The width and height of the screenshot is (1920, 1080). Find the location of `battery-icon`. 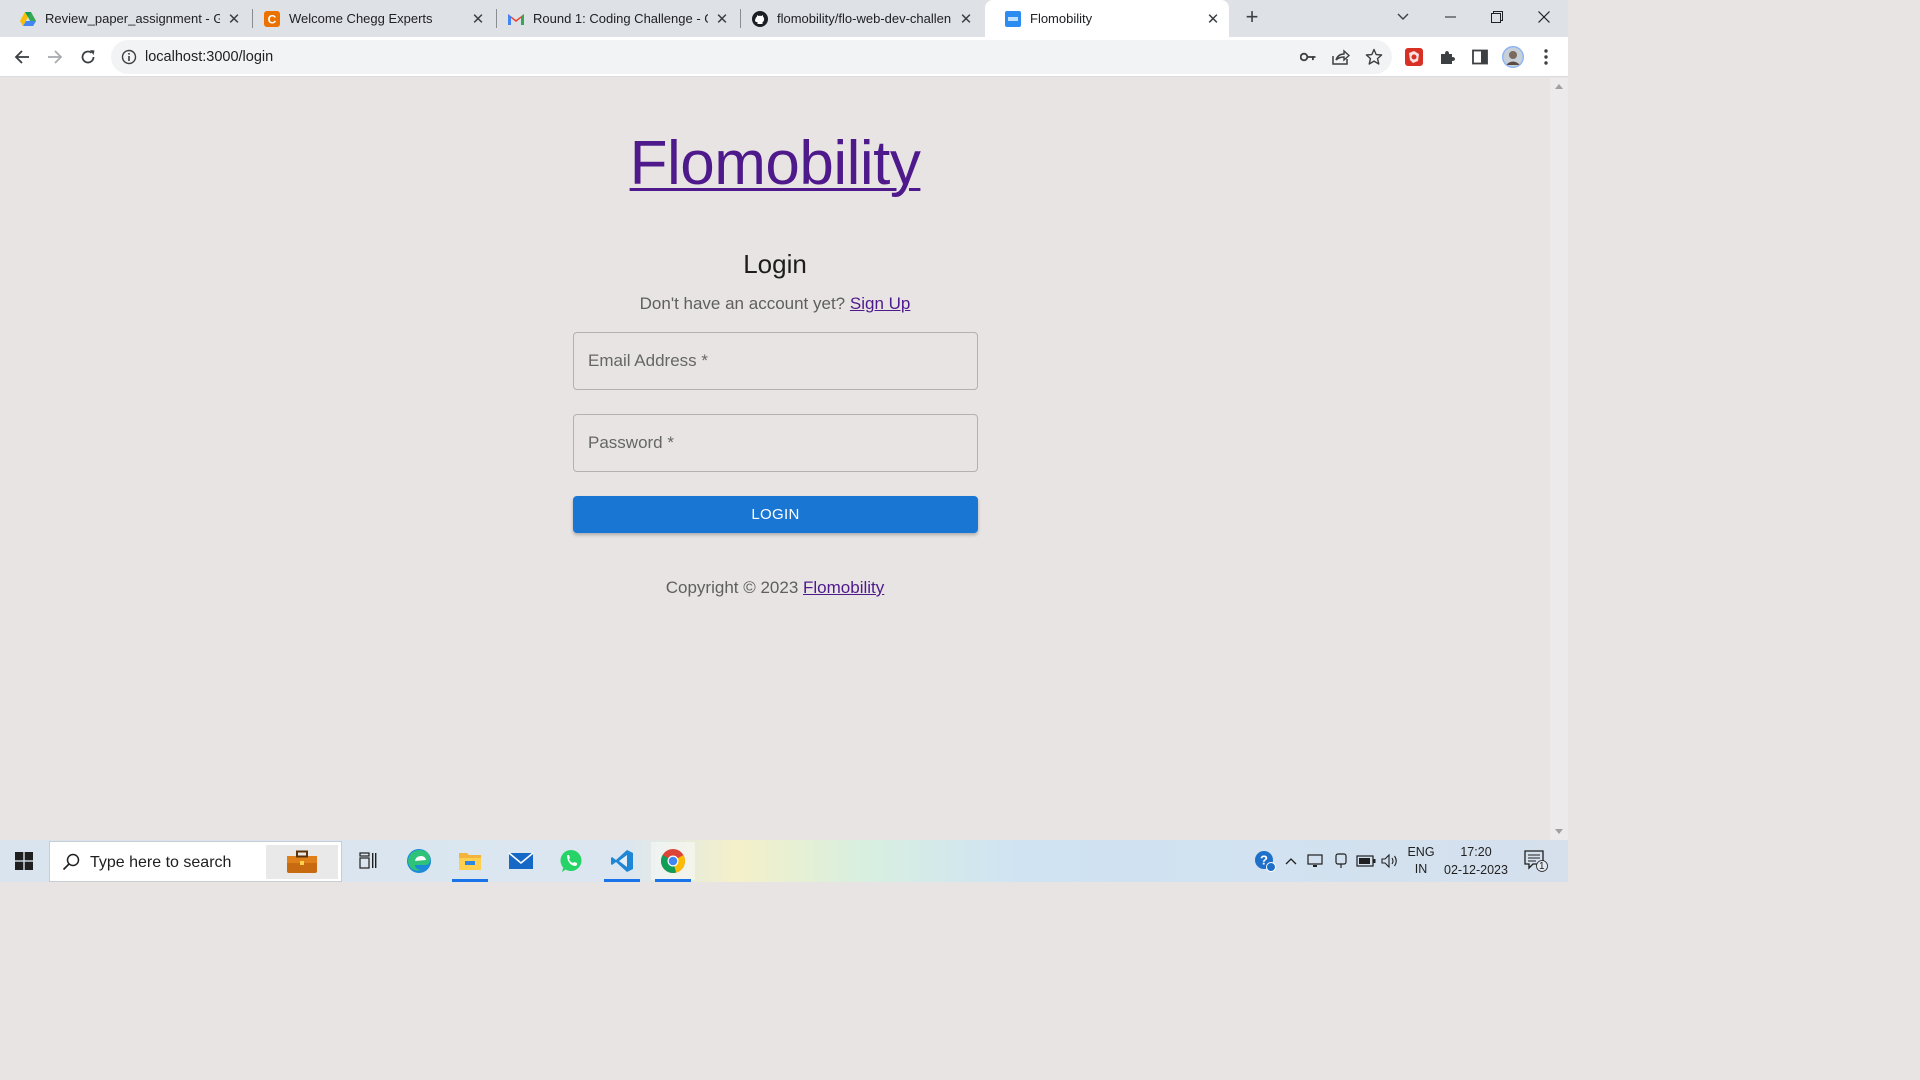

battery-icon is located at coordinates (1366, 861).